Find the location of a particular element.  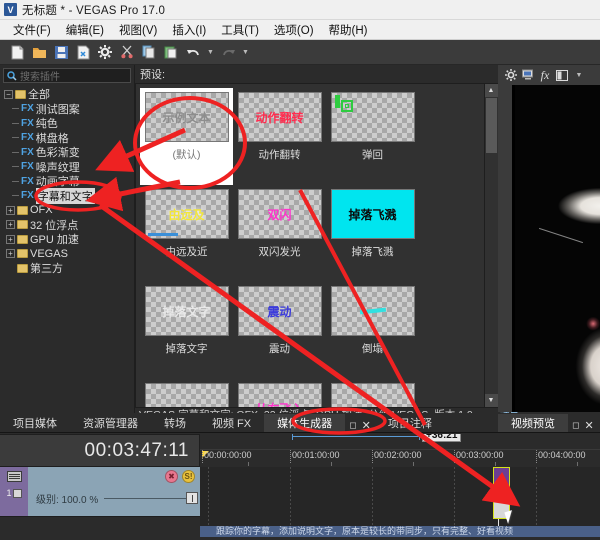

tab-transitions: 转场 is located at coordinates (175, 423).